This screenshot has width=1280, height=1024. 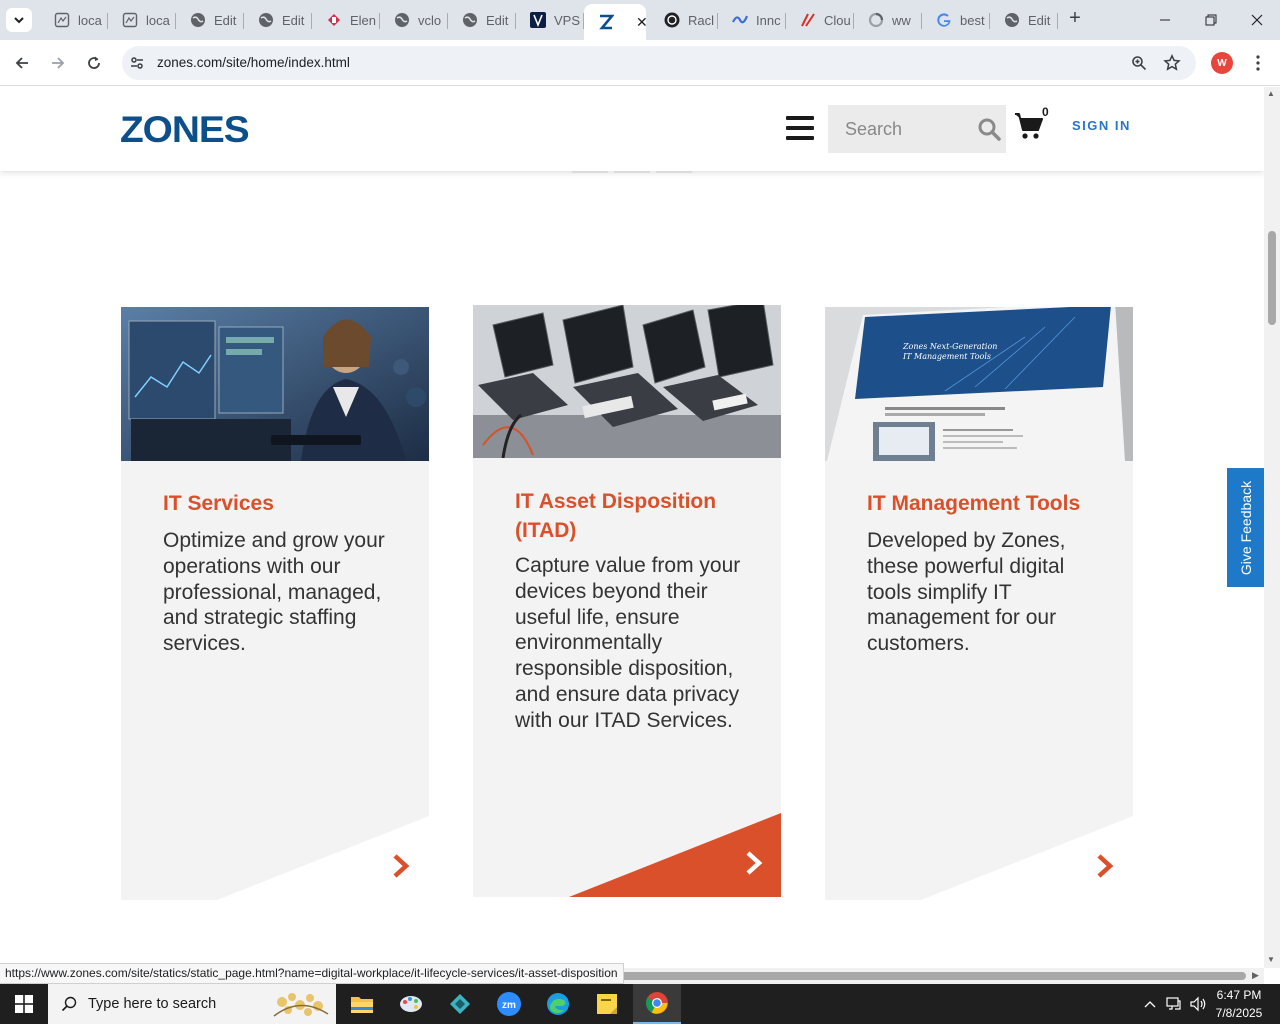 I want to click on restore-button, so click(x=1211, y=20).